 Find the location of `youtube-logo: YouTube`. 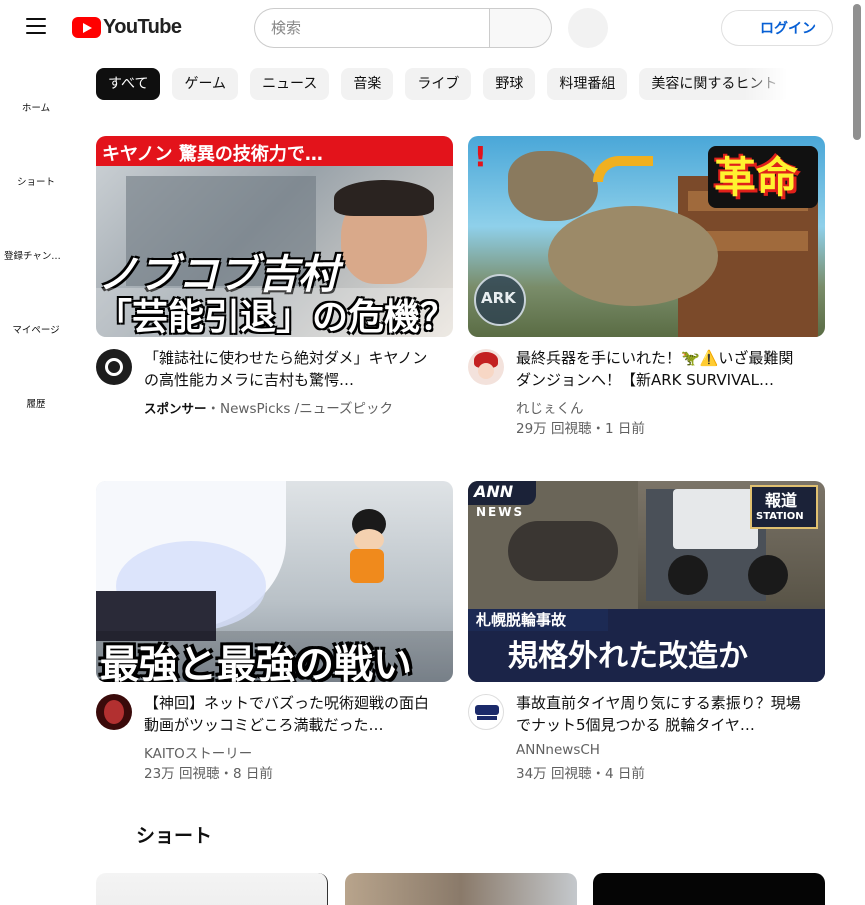

youtube-logo: YouTube is located at coordinates (127, 27).